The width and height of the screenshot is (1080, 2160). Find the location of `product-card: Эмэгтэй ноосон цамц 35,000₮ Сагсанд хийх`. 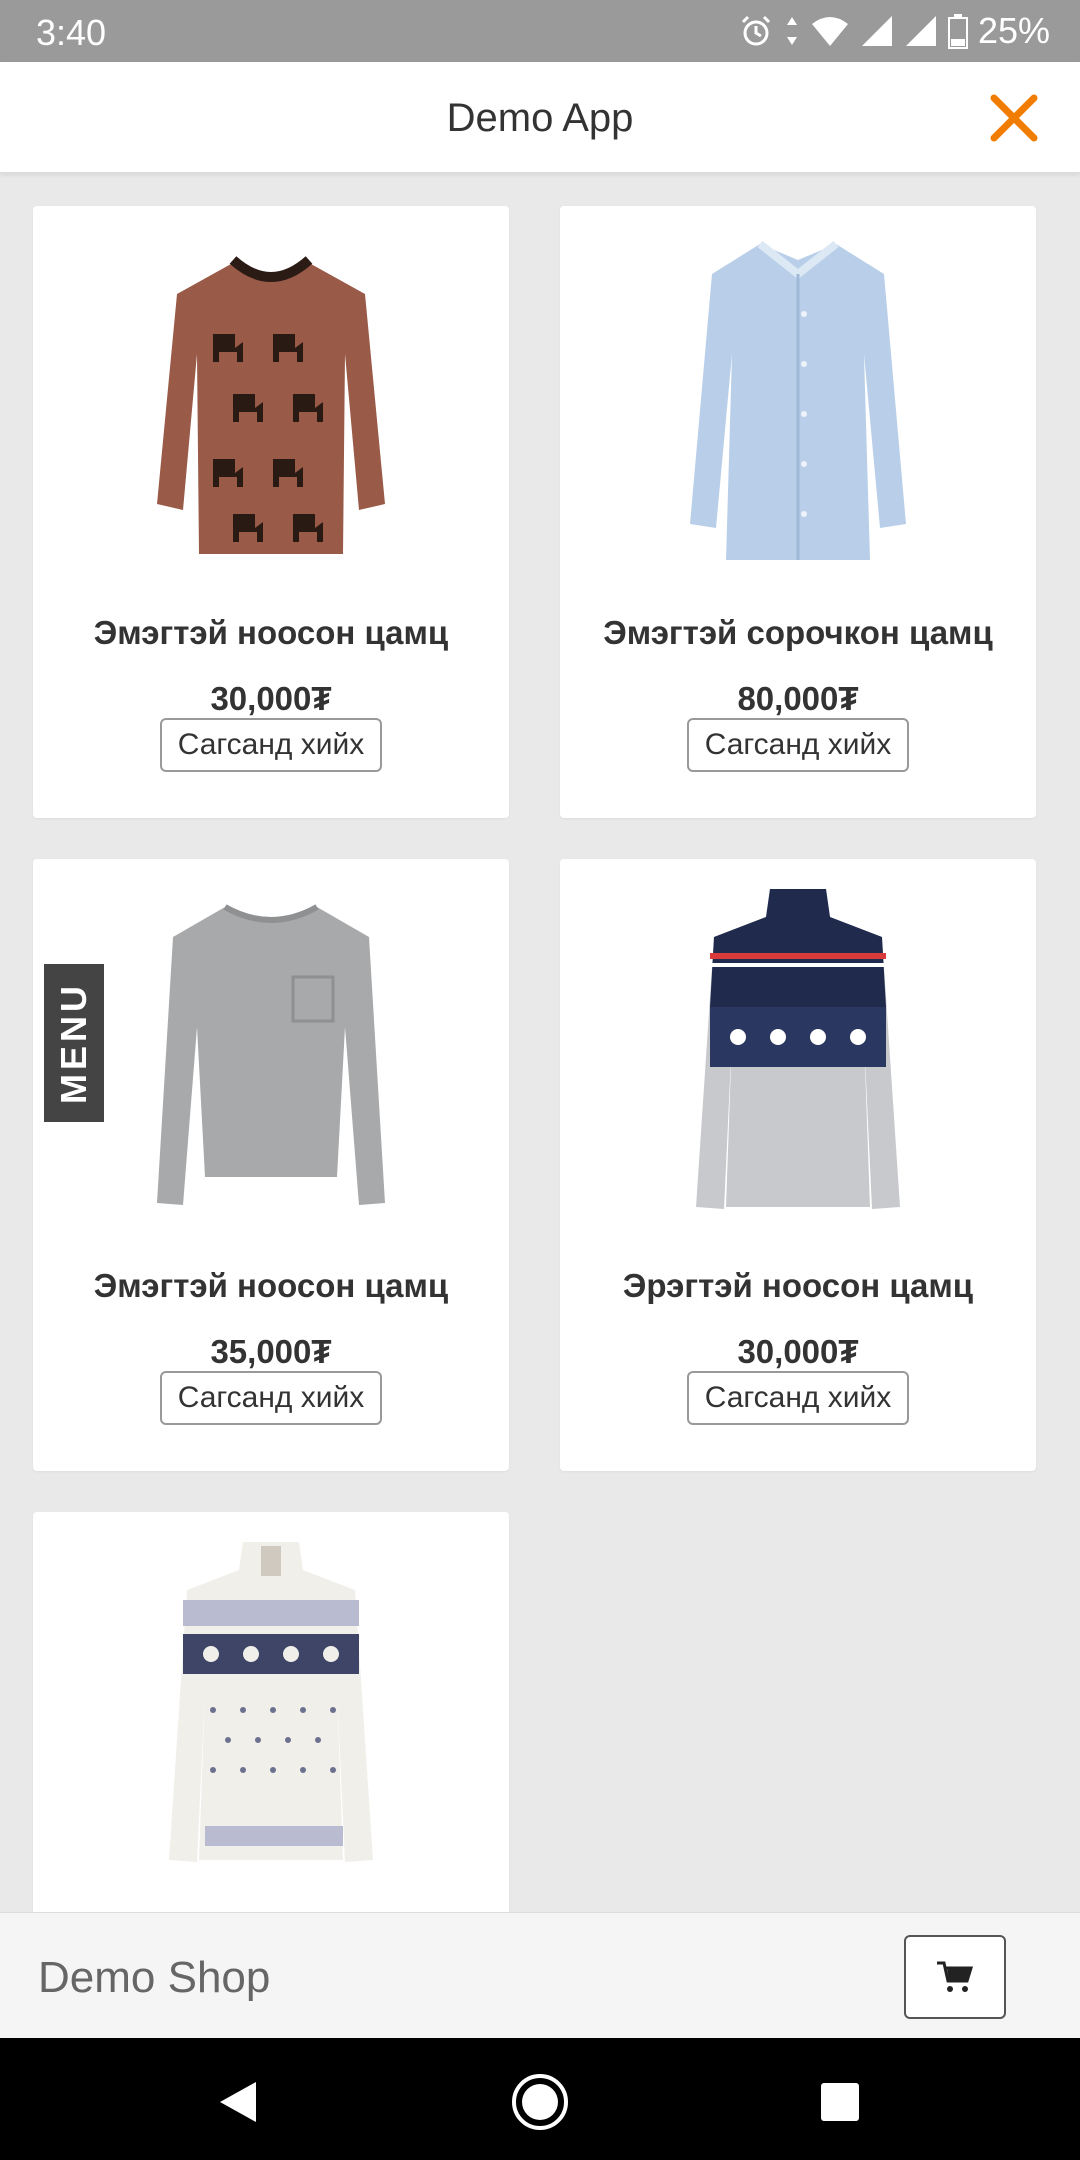

product-card: Эмэгтэй ноосон цамц 35,000₮ Сагсанд хийх is located at coordinates (271, 1165).